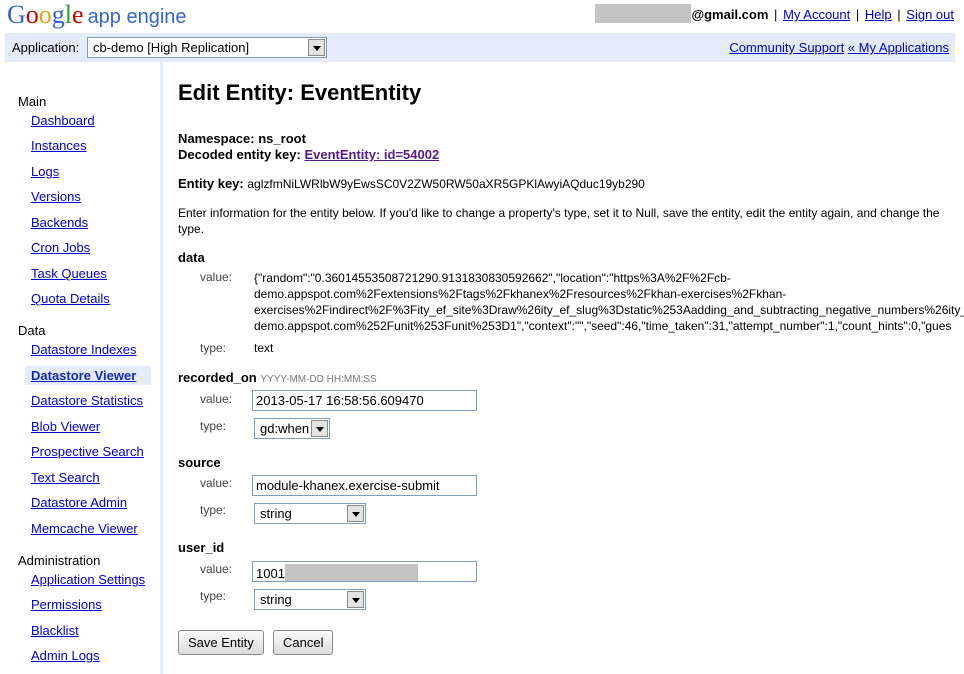 The height and width of the screenshot is (674, 964). Describe the element at coordinates (191, 257) in the screenshot. I see `field-name-data: data` at that location.